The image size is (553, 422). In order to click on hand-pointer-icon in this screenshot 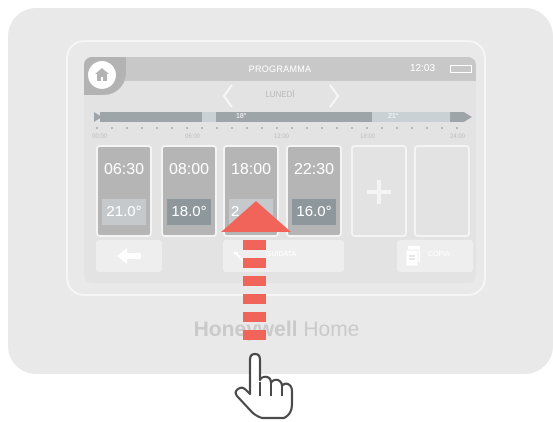, I will do `click(264, 386)`.